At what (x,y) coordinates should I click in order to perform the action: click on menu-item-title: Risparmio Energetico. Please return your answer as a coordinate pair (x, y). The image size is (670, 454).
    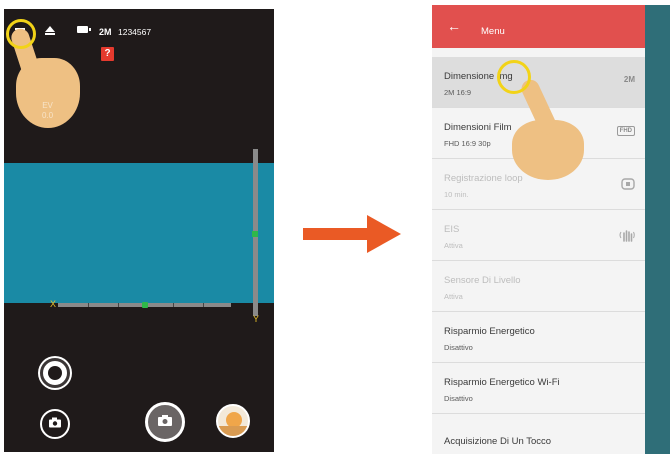
    Looking at the image, I should click on (489, 331).